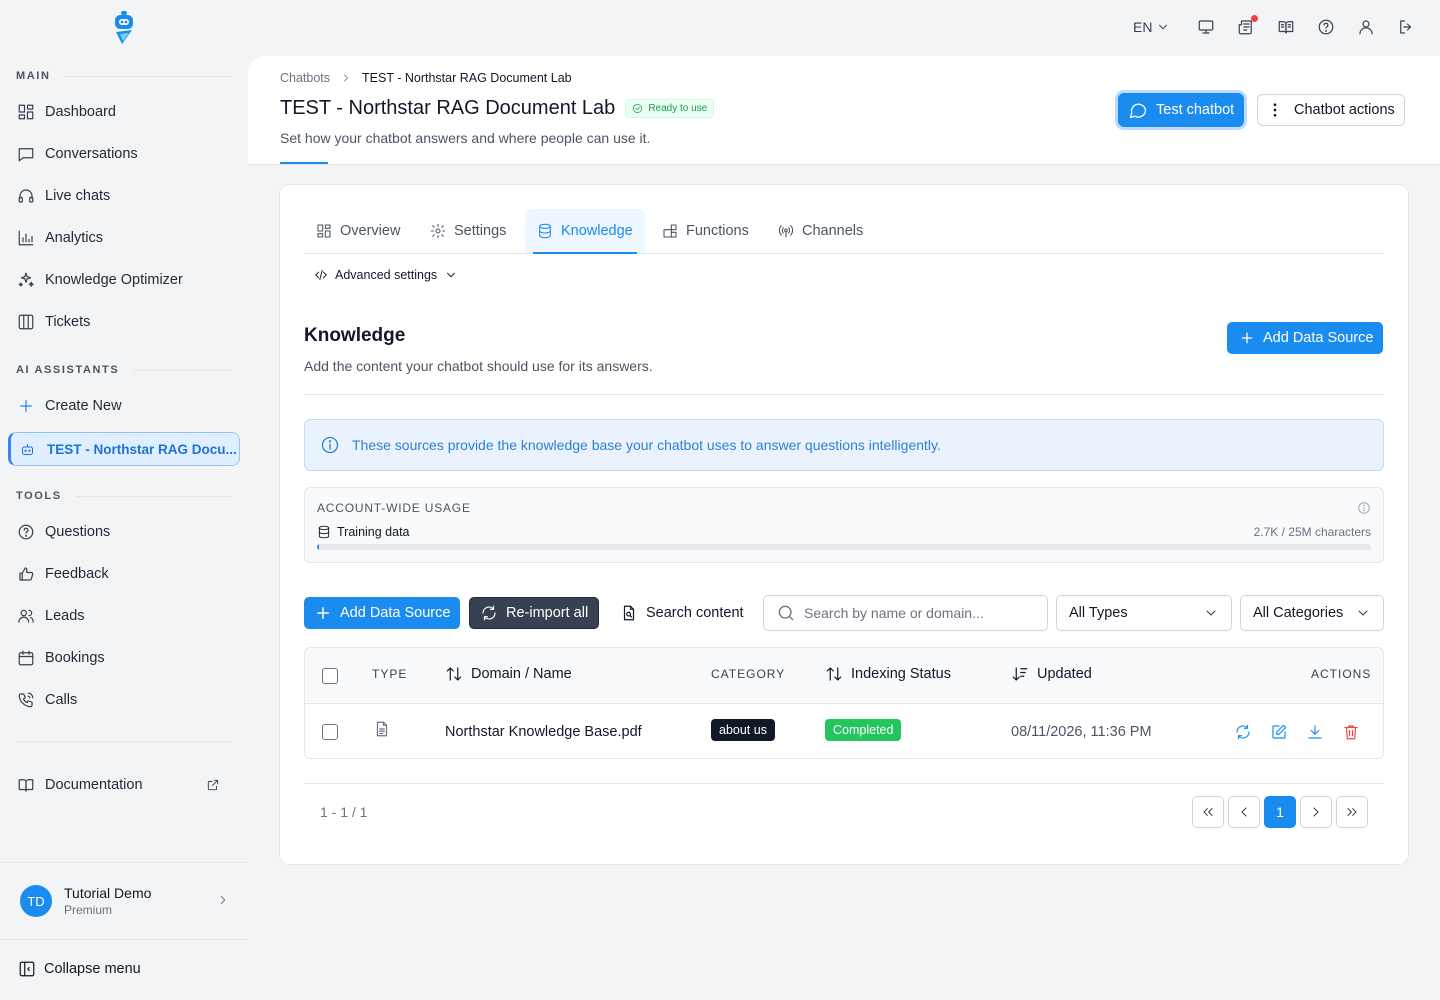  Describe the element at coordinates (1344, 110) in the screenshot. I see `chatbot-actions-label: Chatbot actions` at that location.